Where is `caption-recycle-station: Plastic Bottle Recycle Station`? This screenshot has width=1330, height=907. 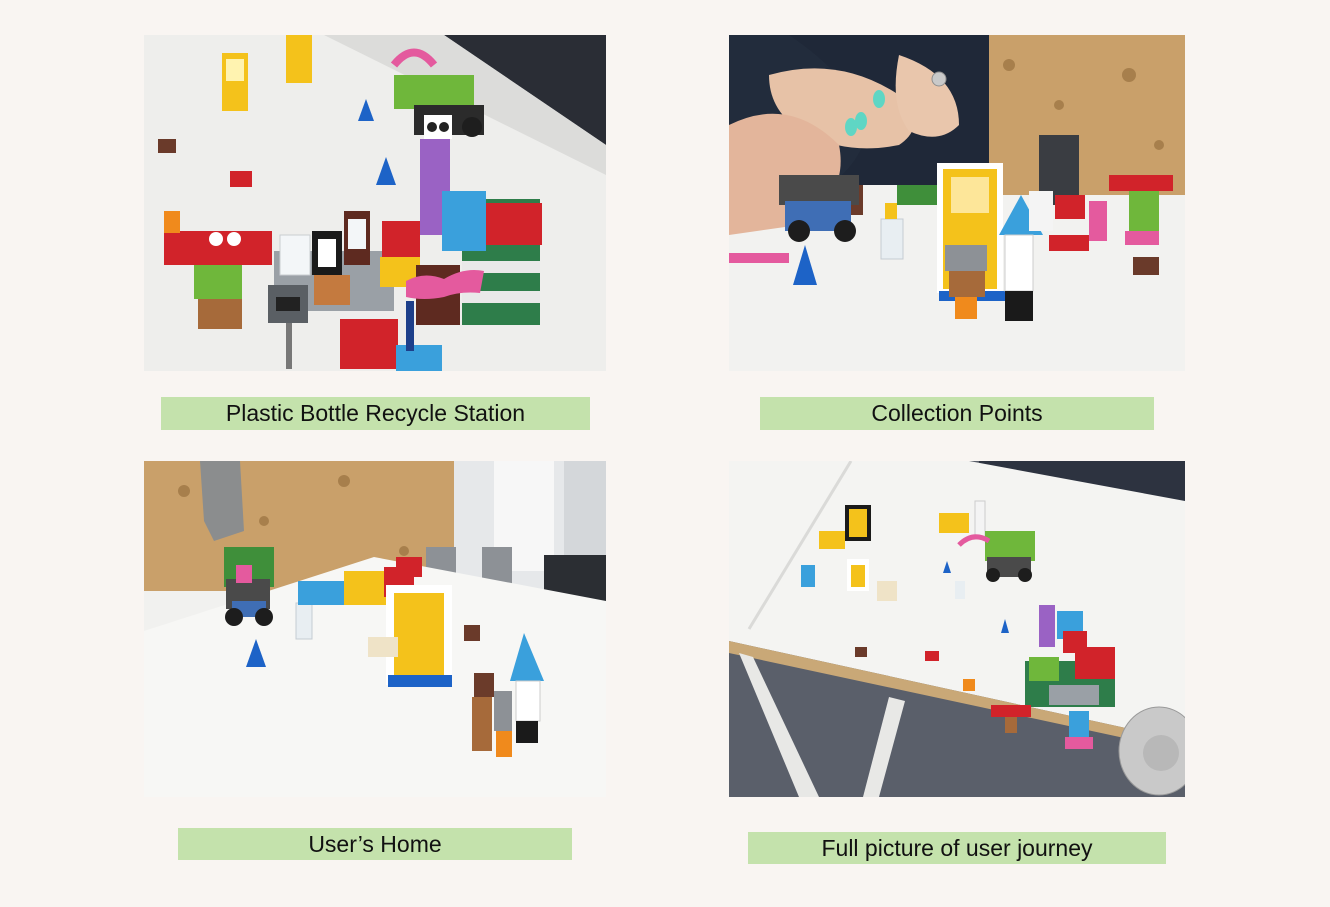 caption-recycle-station: Plastic Bottle Recycle Station is located at coordinates (375, 413).